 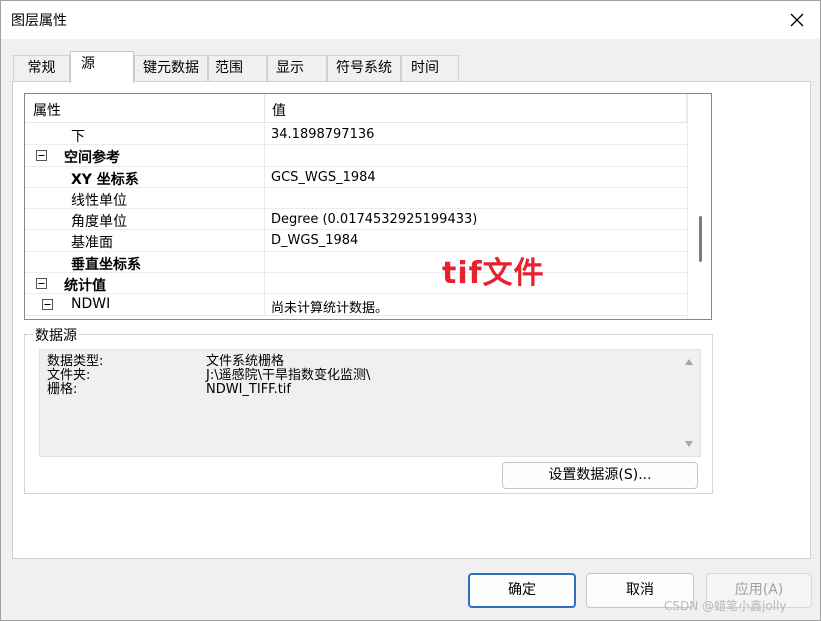 What do you see at coordinates (493, 273) in the screenshot?
I see `annotation-label: tif文件` at bounding box center [493, 273].